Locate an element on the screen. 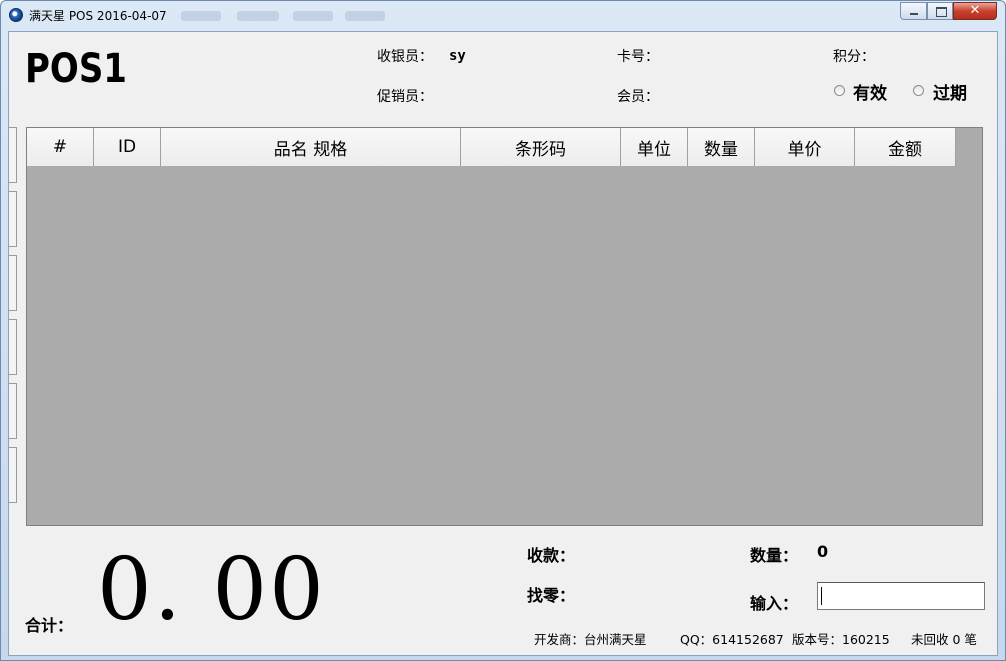 Image resolution: width=1006 pixels, height=661 pixels. barcode-input is located at coordinates (901, 596).